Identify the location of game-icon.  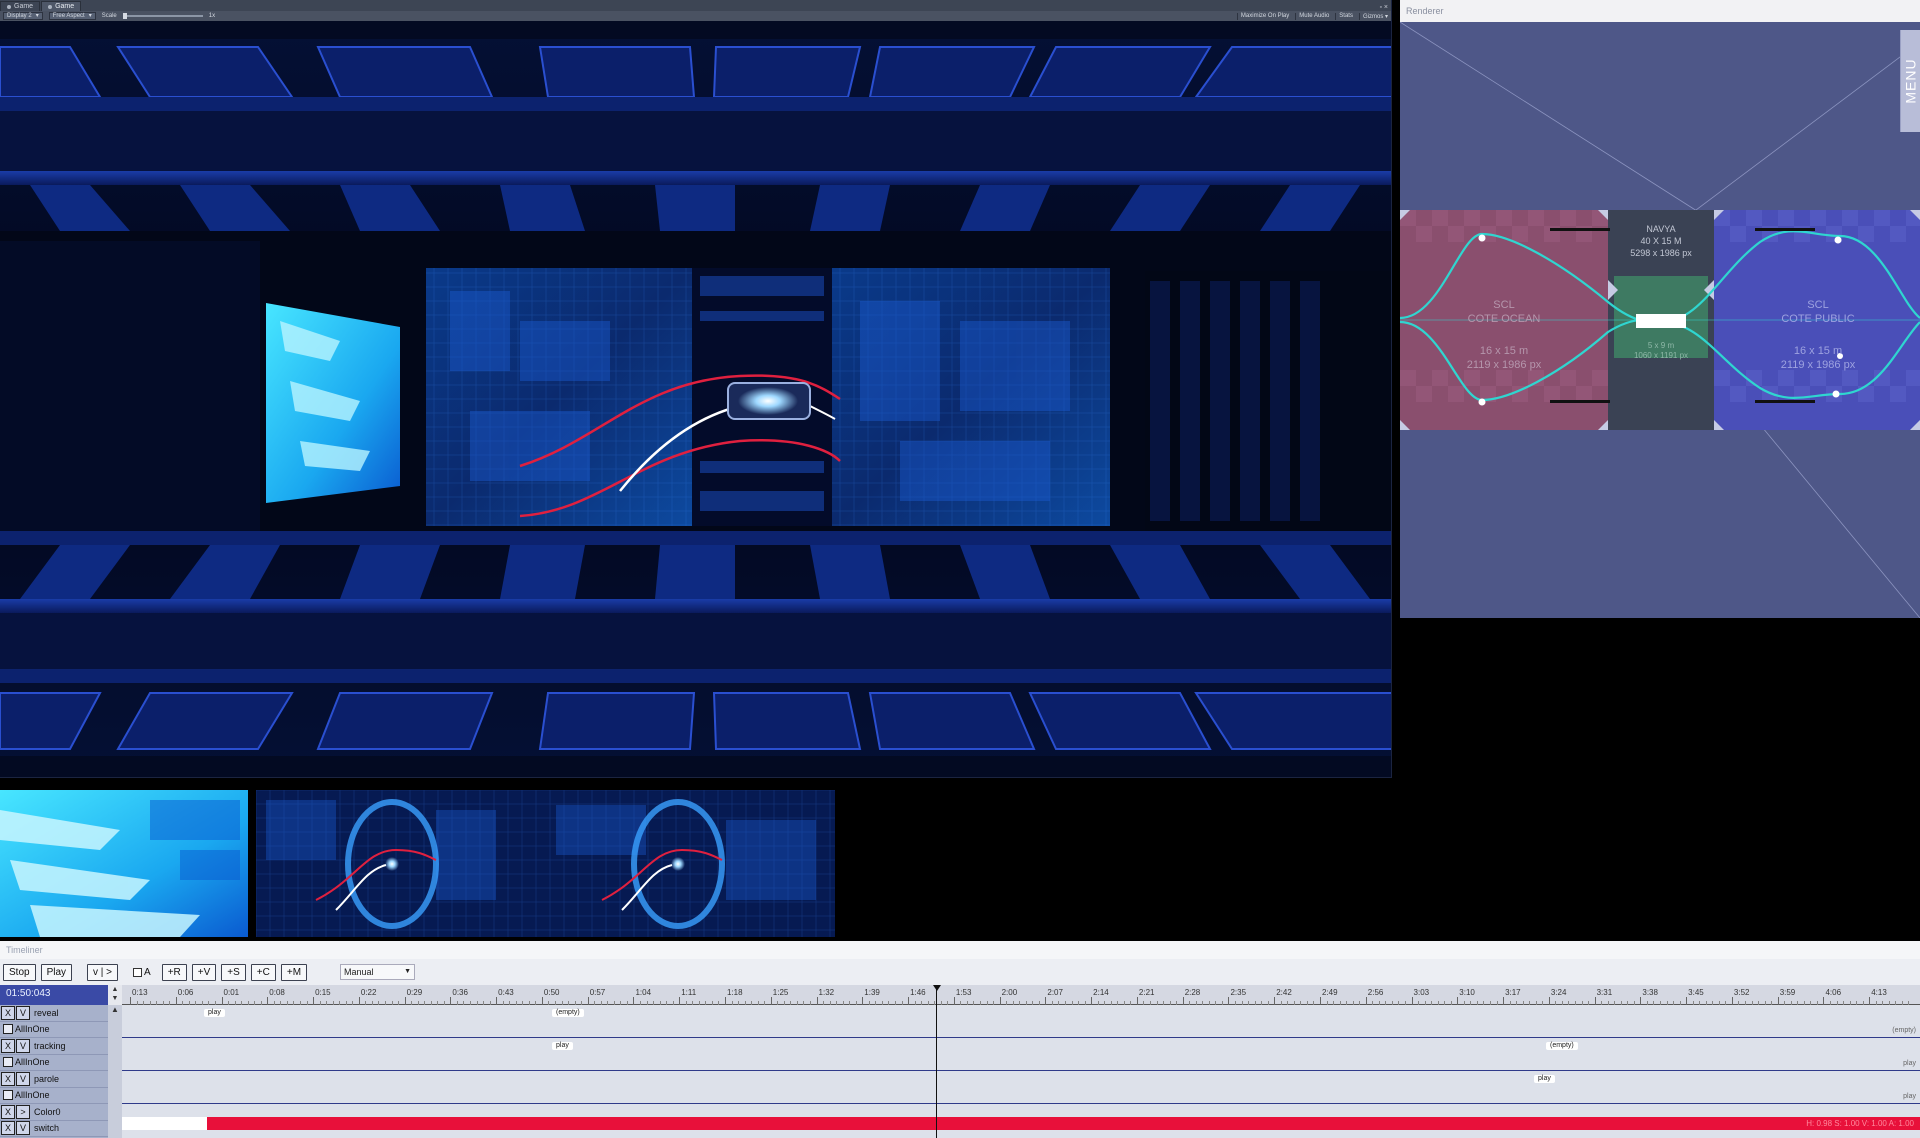
(50, 6).